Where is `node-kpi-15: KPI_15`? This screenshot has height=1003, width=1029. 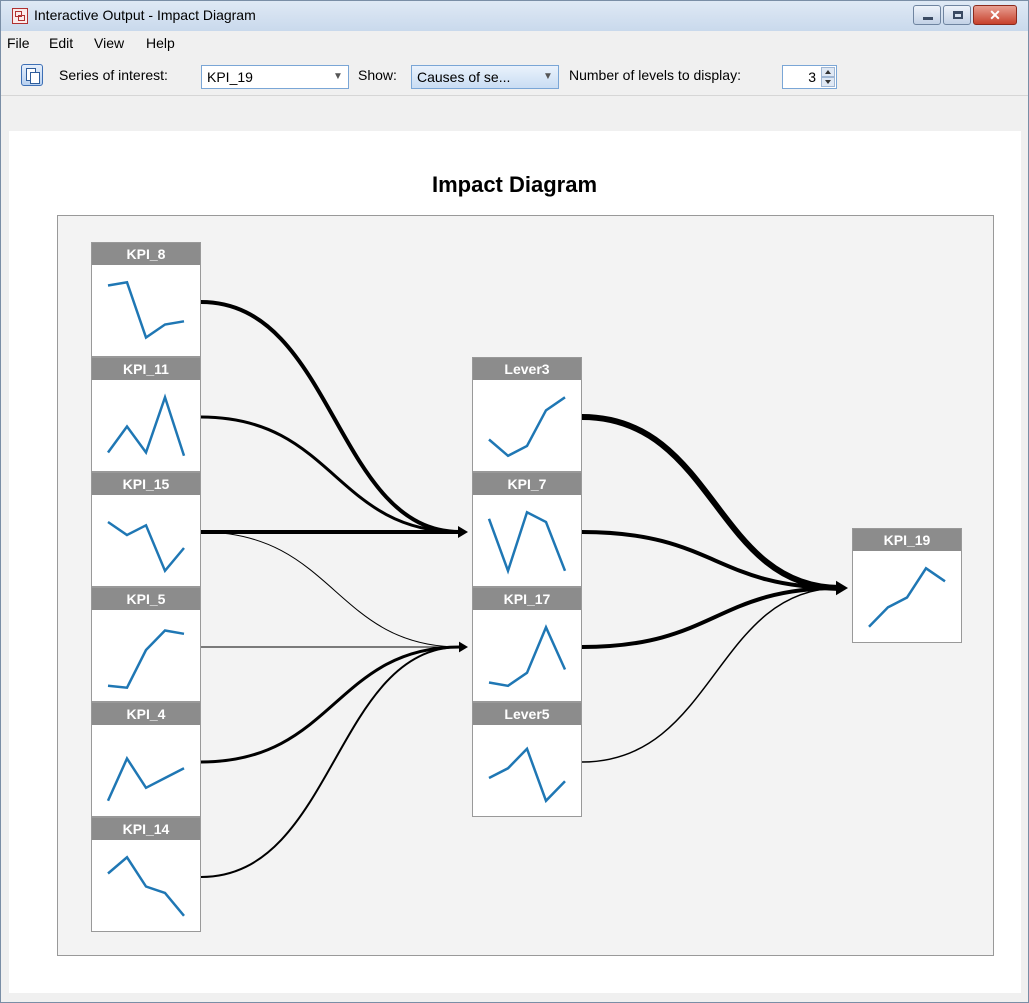
node-kpi-15: KPI_15 is located at coordinates (146, 529).